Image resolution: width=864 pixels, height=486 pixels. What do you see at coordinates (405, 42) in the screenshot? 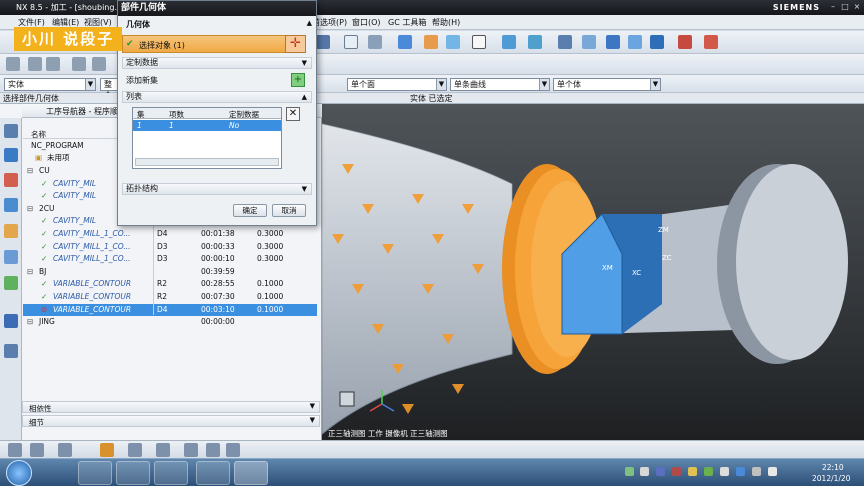
I see `shaded-view-icon` at bounding box center [405, 42].